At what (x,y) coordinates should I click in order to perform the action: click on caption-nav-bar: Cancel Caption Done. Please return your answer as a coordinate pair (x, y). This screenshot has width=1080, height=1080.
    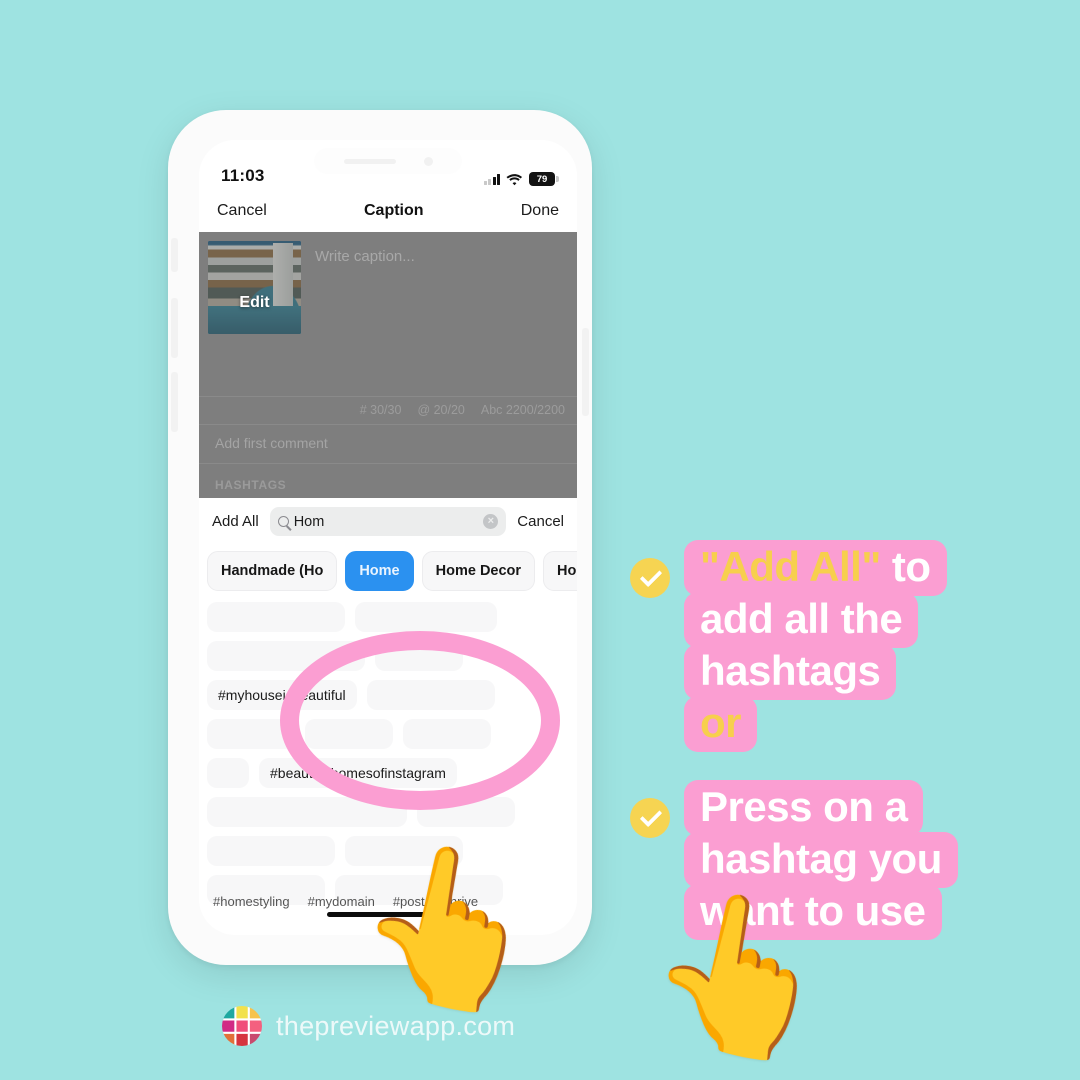
    Looking at the image, I should click on (388, 211).